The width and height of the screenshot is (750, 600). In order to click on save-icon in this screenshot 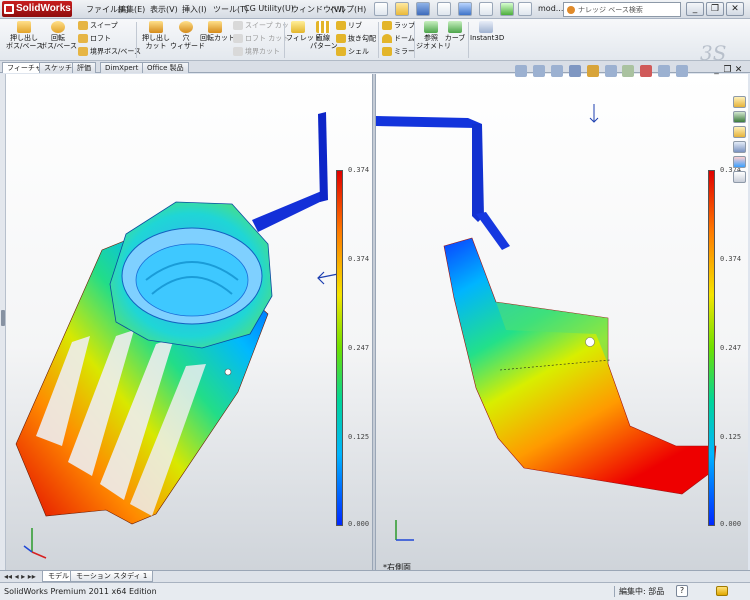, I will do `click(423, 9)`.